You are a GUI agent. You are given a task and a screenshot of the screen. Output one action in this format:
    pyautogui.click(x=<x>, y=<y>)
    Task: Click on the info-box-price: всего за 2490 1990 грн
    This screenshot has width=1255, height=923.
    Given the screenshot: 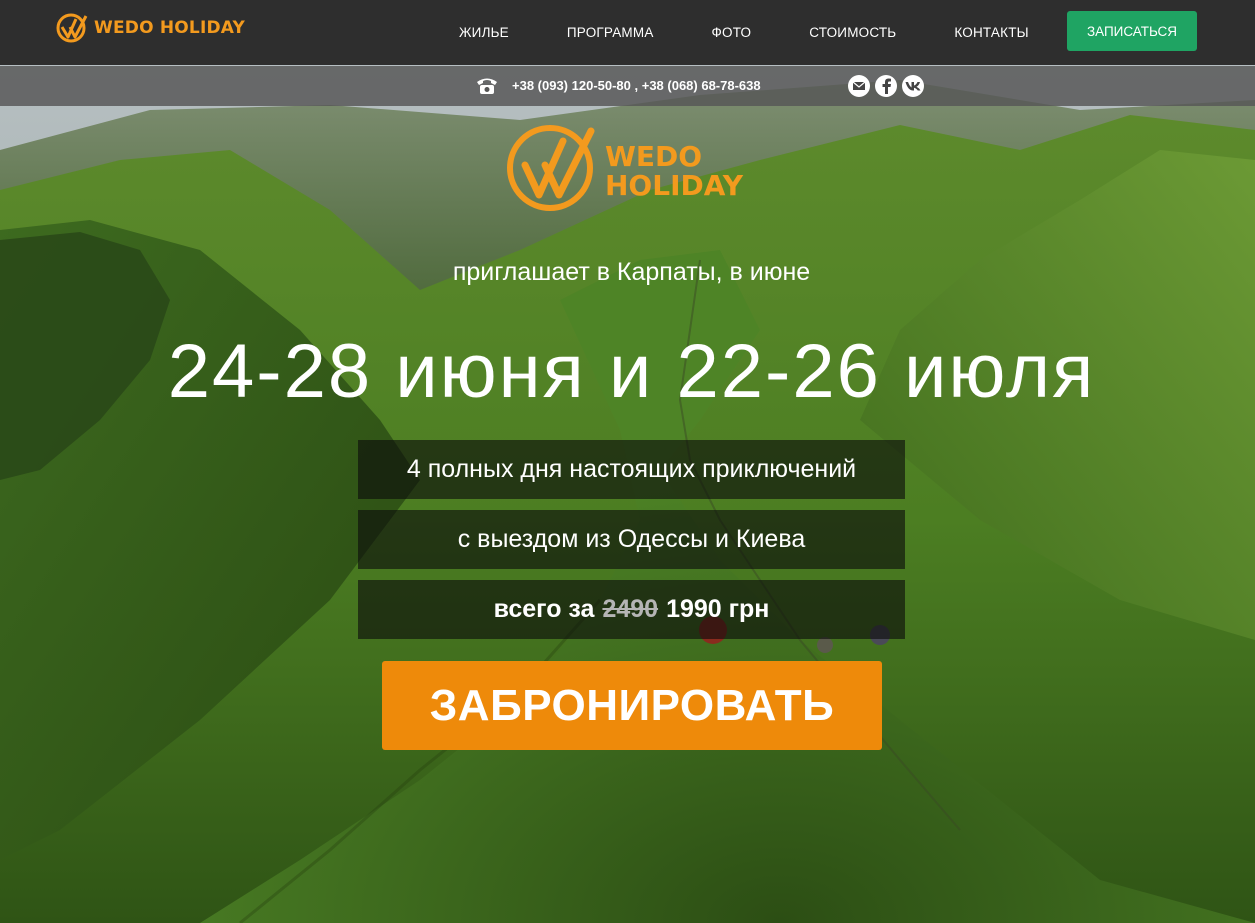 What is the action you would take?
    pyautogui.click(x=631, y=609)
    